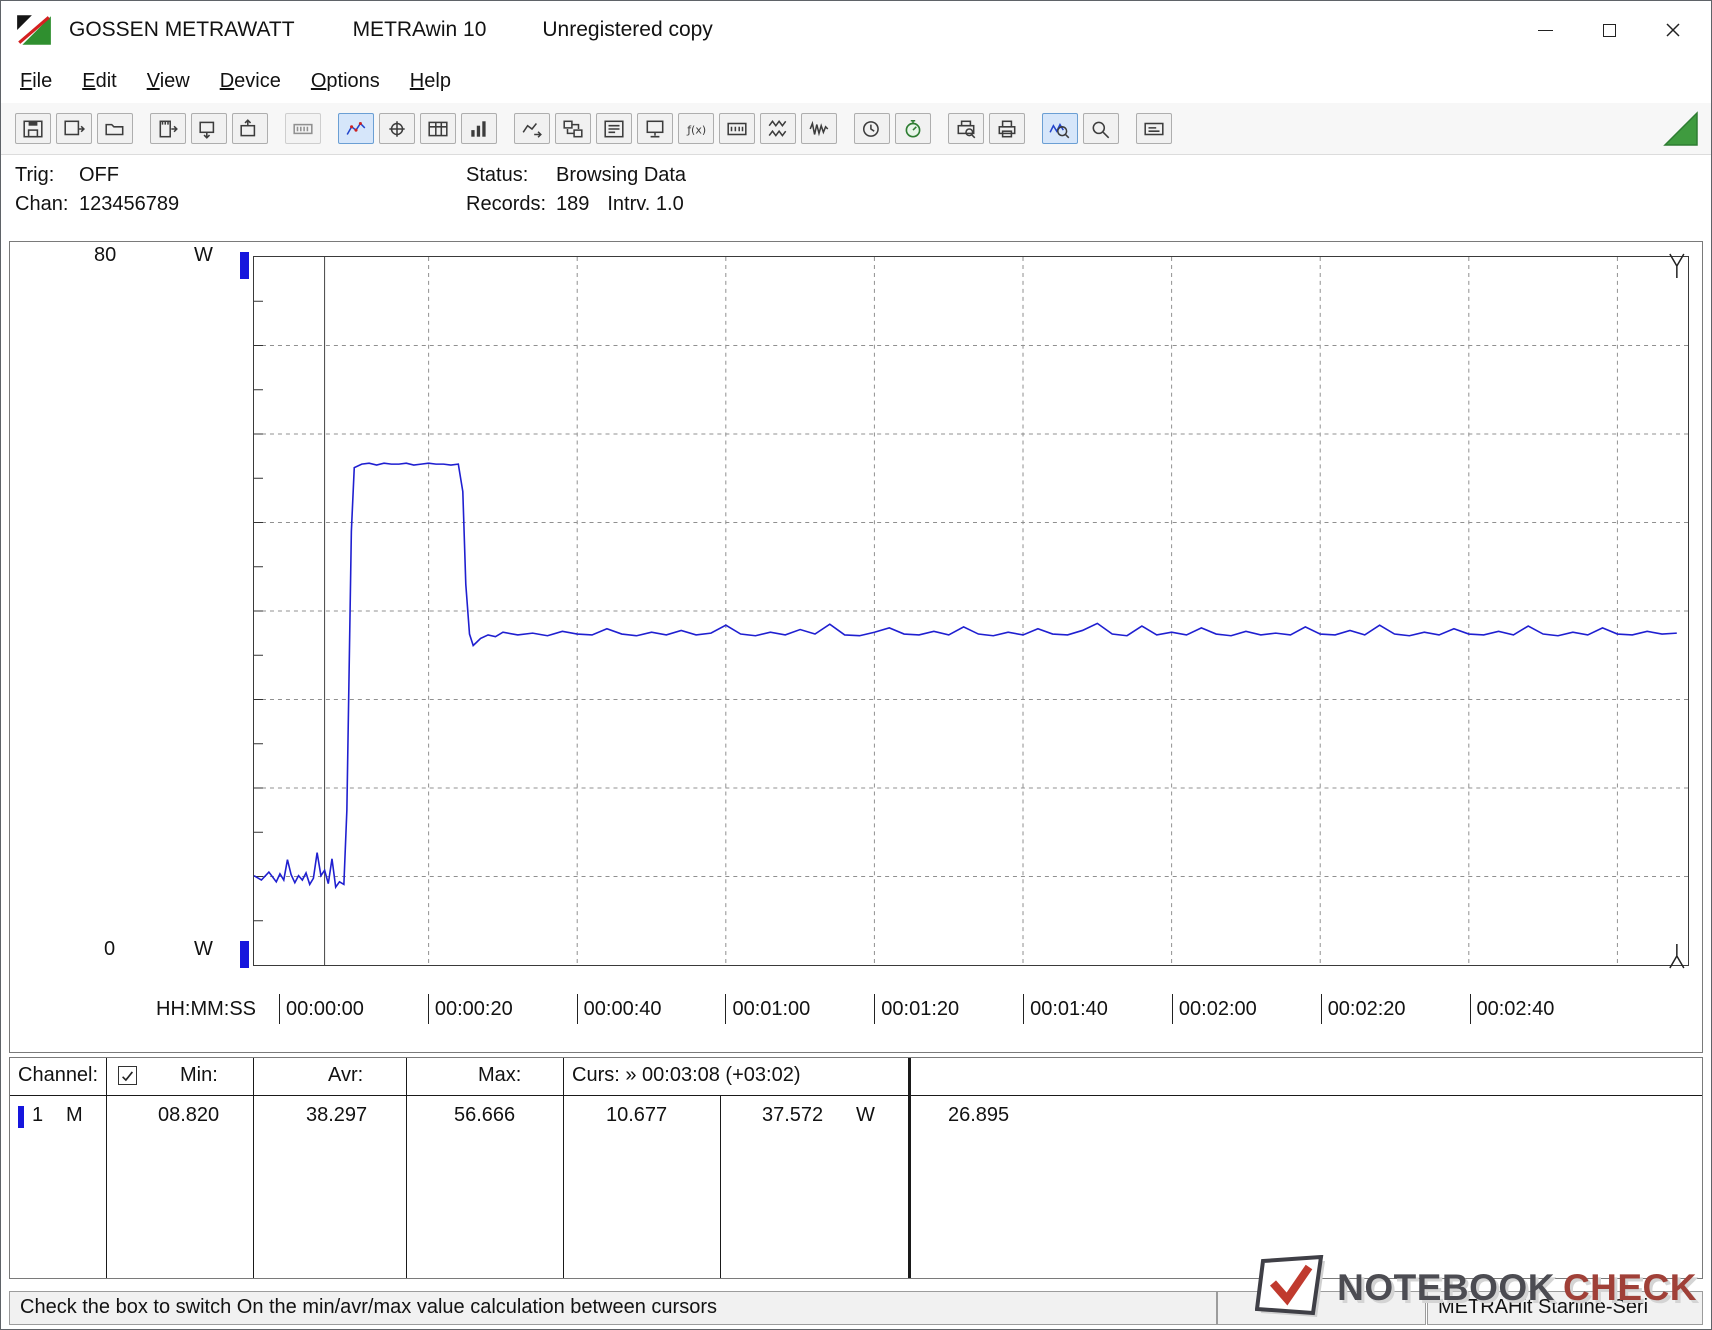  I want to click on display-group, so click(303, 128).